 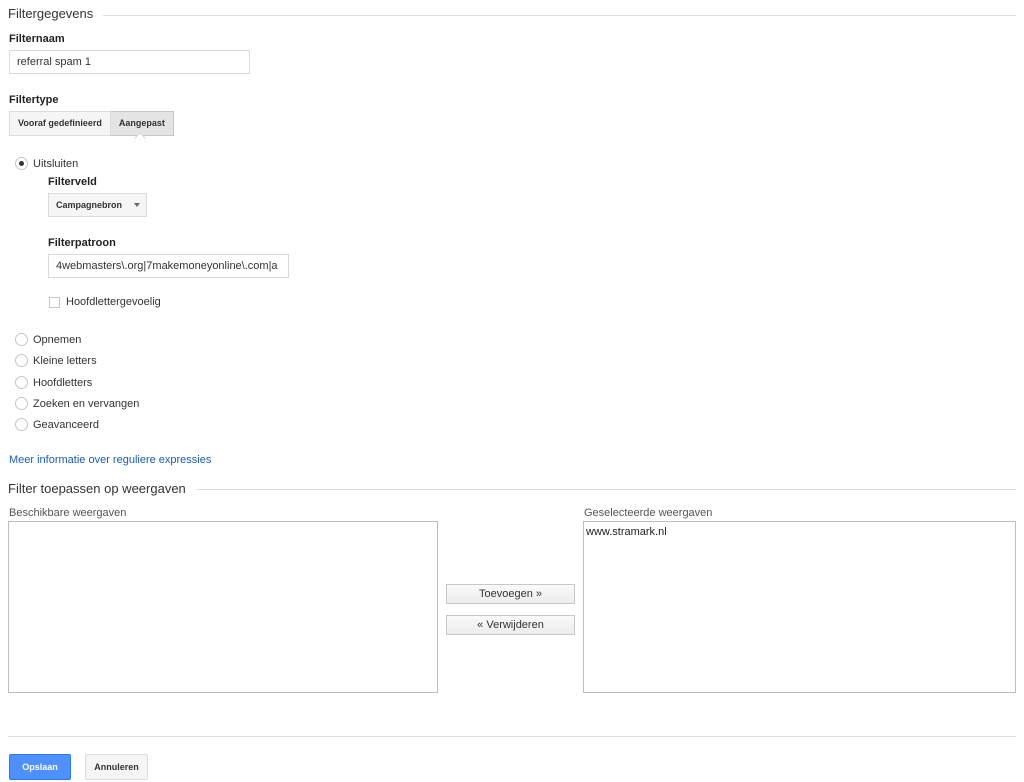 What do you see at coordinates (102, 488) in the screenshot?
I see `section-title-apply: Filter toepassen op weergaven` at bounding box center [102, 488].